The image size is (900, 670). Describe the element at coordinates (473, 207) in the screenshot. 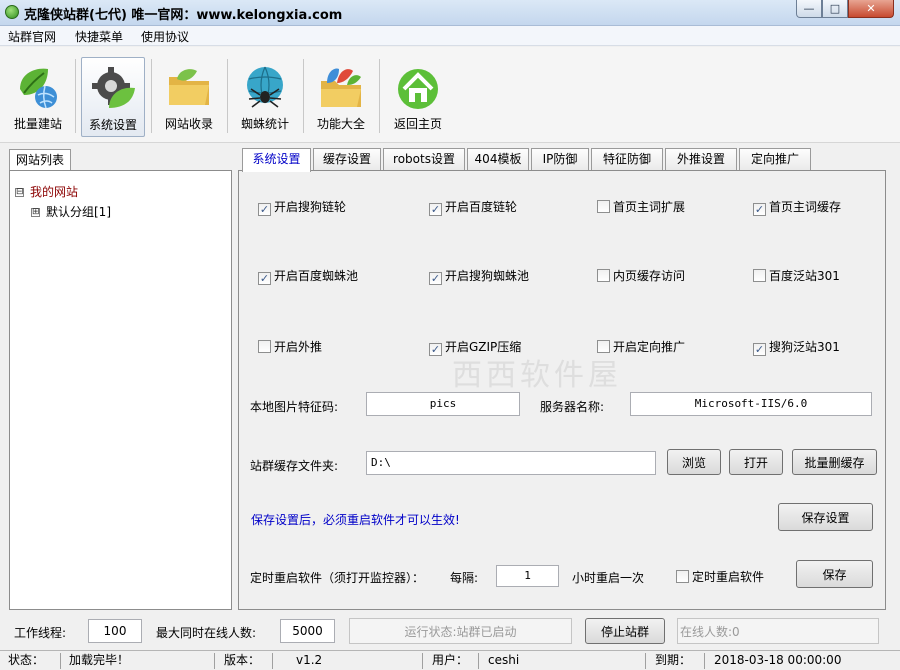

I see `checkbox-baidu-link-wheel: ✓开启百度链轮` at that location.